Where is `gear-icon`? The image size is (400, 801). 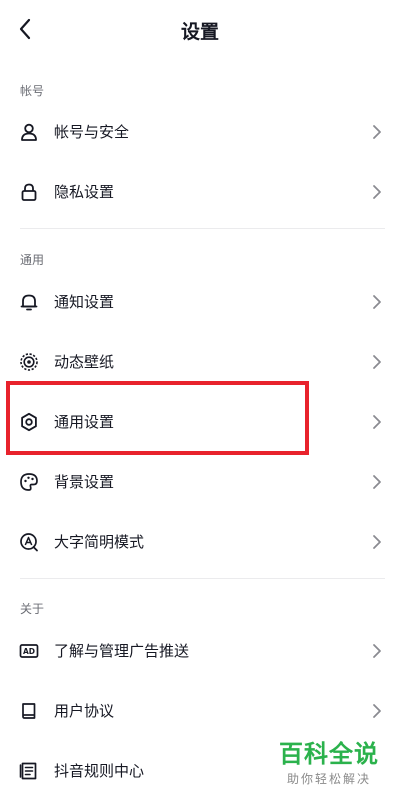
gear-icon is located at coordinates (29, 422).